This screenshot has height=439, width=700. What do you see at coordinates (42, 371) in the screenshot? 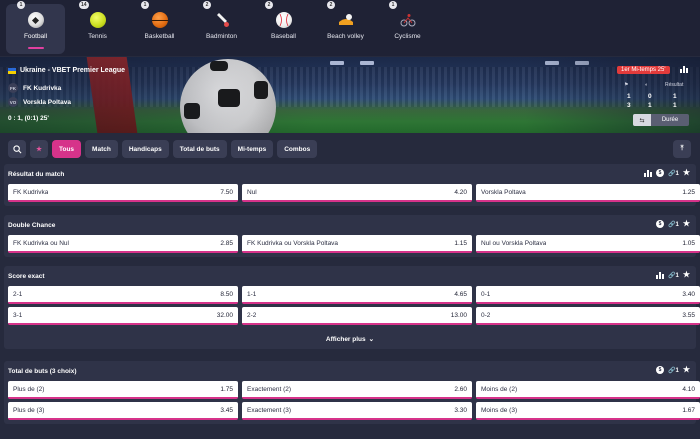
I see `market-title: Total de buts (3 choix)` at bounding box center [42, 371].